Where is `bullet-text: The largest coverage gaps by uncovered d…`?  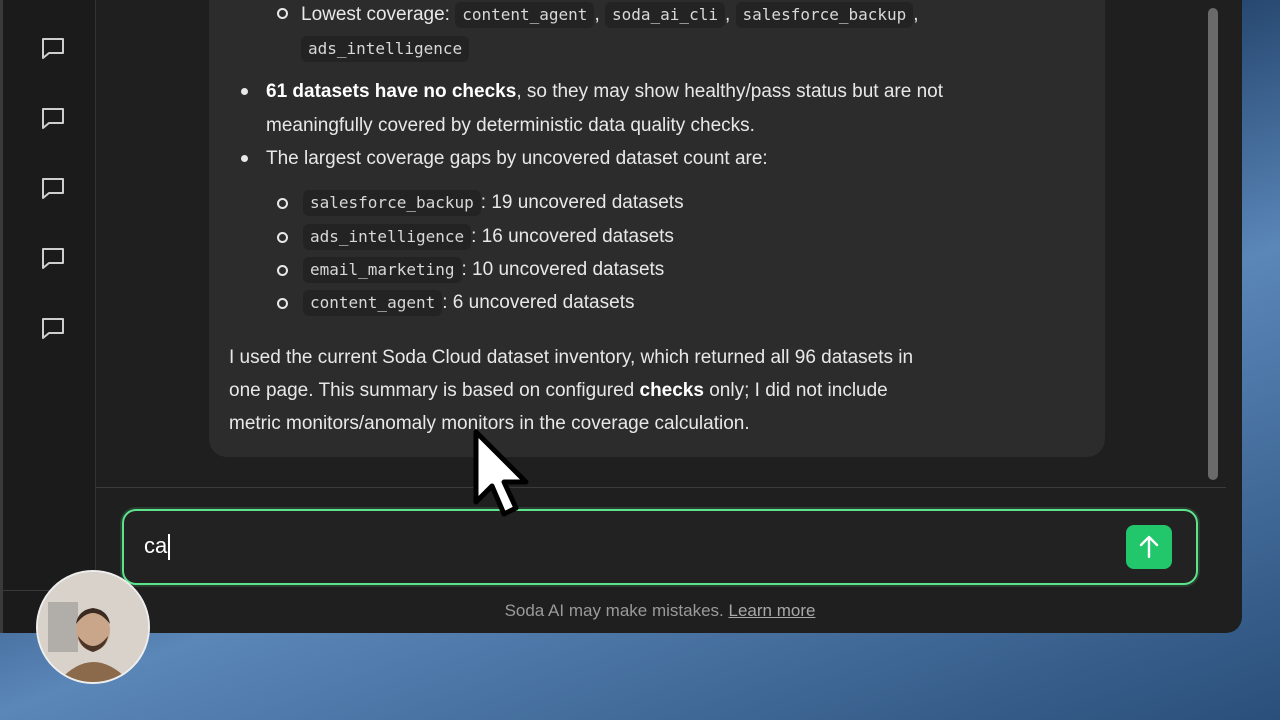
bullet-text: The largest coverage gaps by uncovered d… is located at coordinates (517, 158).